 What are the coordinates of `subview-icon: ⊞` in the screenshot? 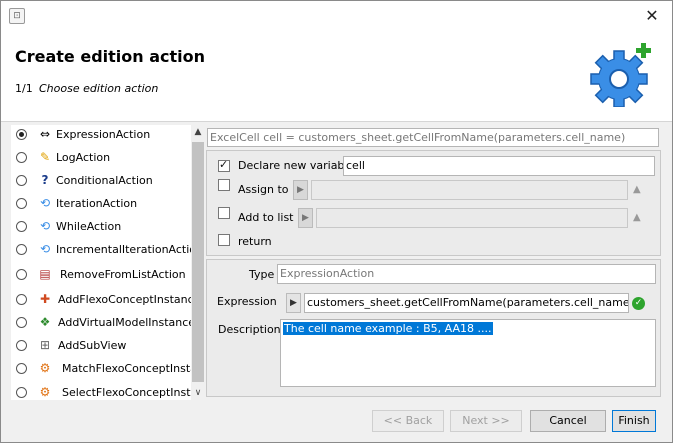 It's located at (45, 345).